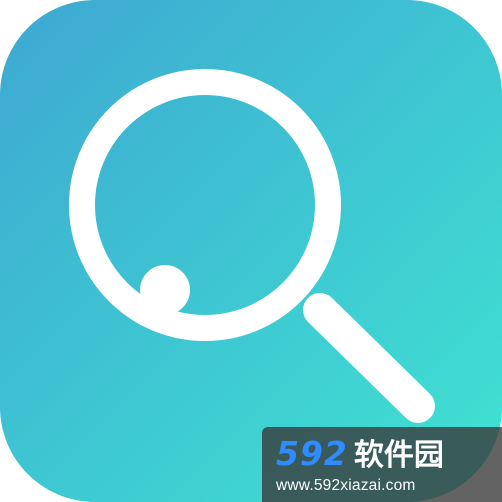 This screenshot has height=502, width=502. What do you see at coordinates (346, 485) in the screenshot?
I see `watermark-site-url: www.592xiazai.com` at bounding box center [346, 485].